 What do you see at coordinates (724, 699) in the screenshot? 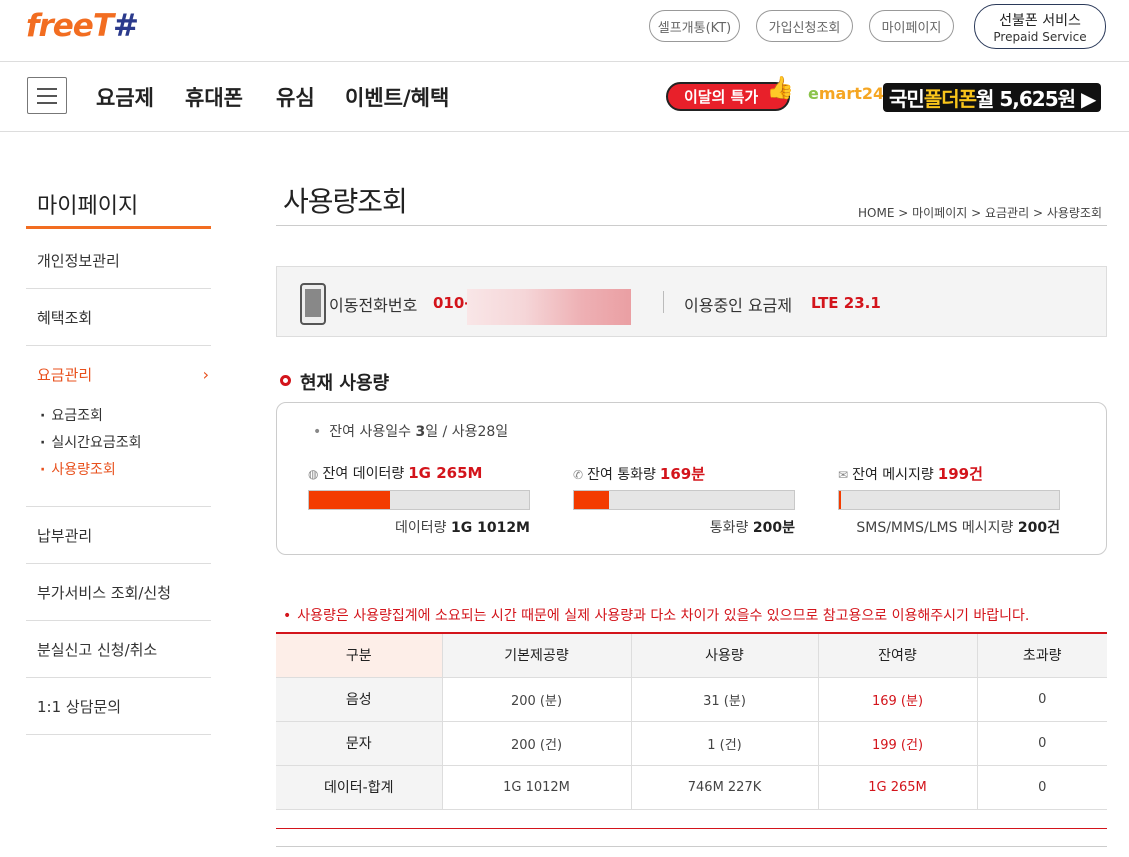
I see `row-used: 31 (분)` at bounding box center [724, 699].